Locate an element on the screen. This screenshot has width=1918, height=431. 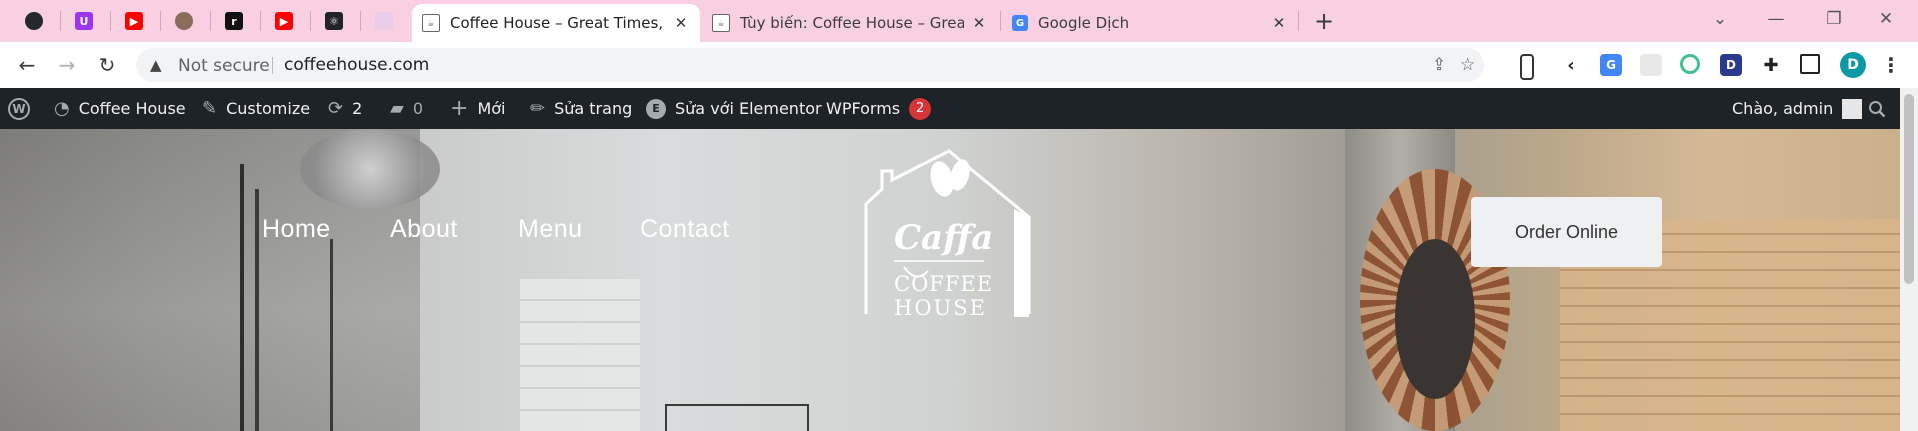
logo-house: HOUSE is located at coordinates (940, 307).